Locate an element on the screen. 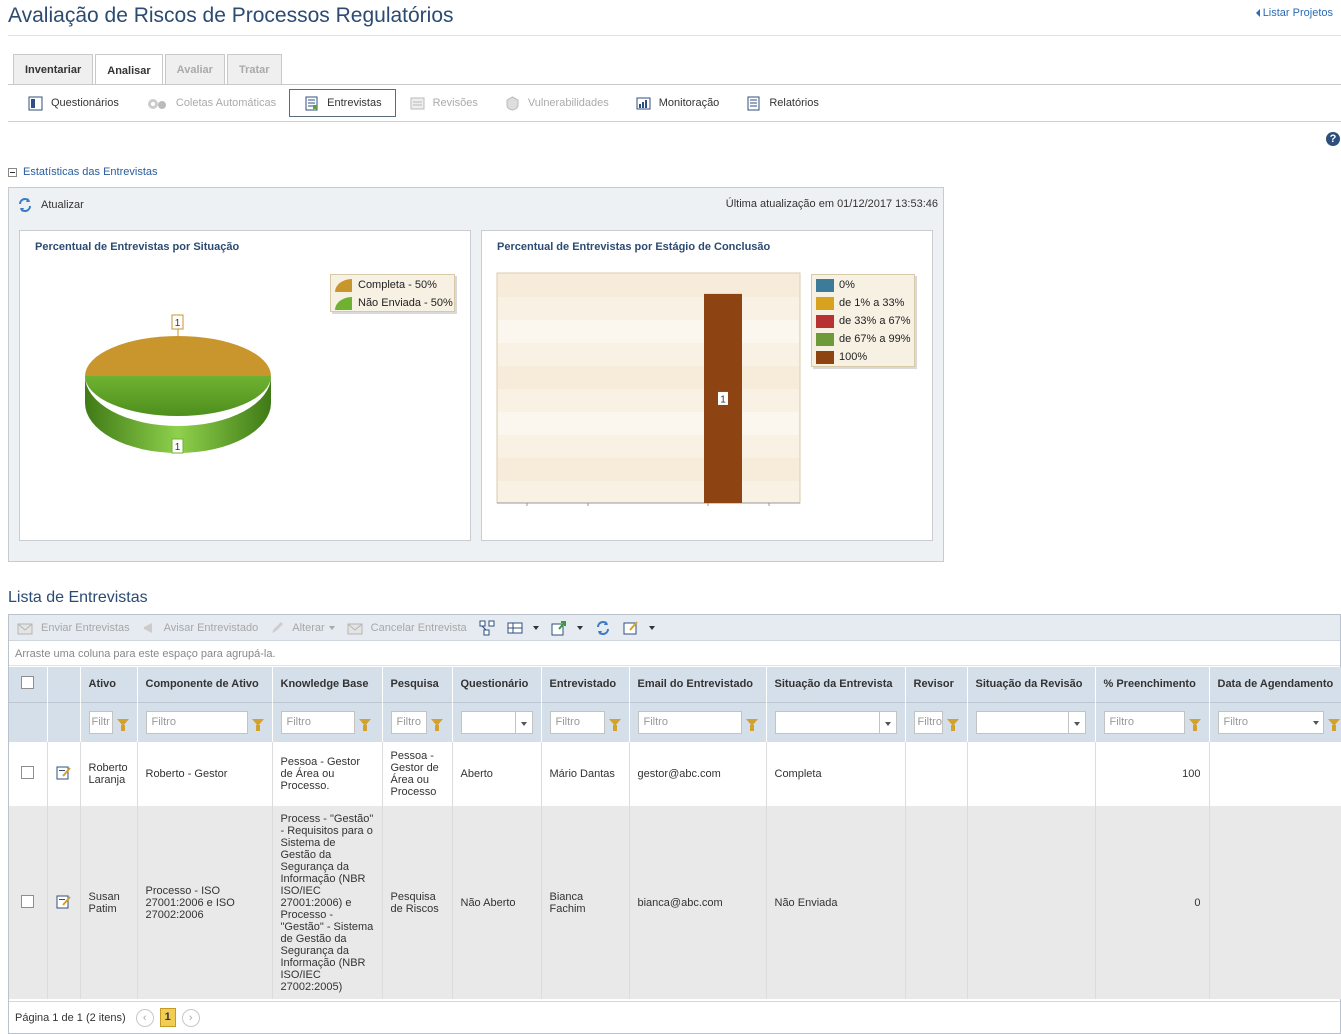 Image resolution: width=1341 pixels, height=1034 pixels. help-icon: ? is located at coordinates (1333, 139).